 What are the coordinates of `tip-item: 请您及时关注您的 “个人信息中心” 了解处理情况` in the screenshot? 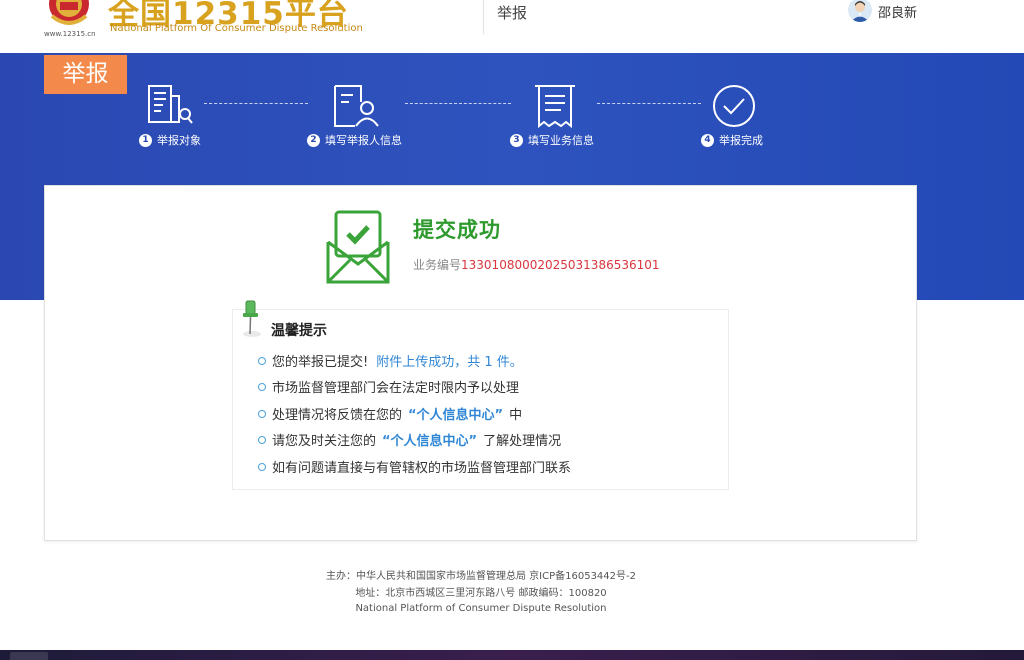 It's located at (409, 439).